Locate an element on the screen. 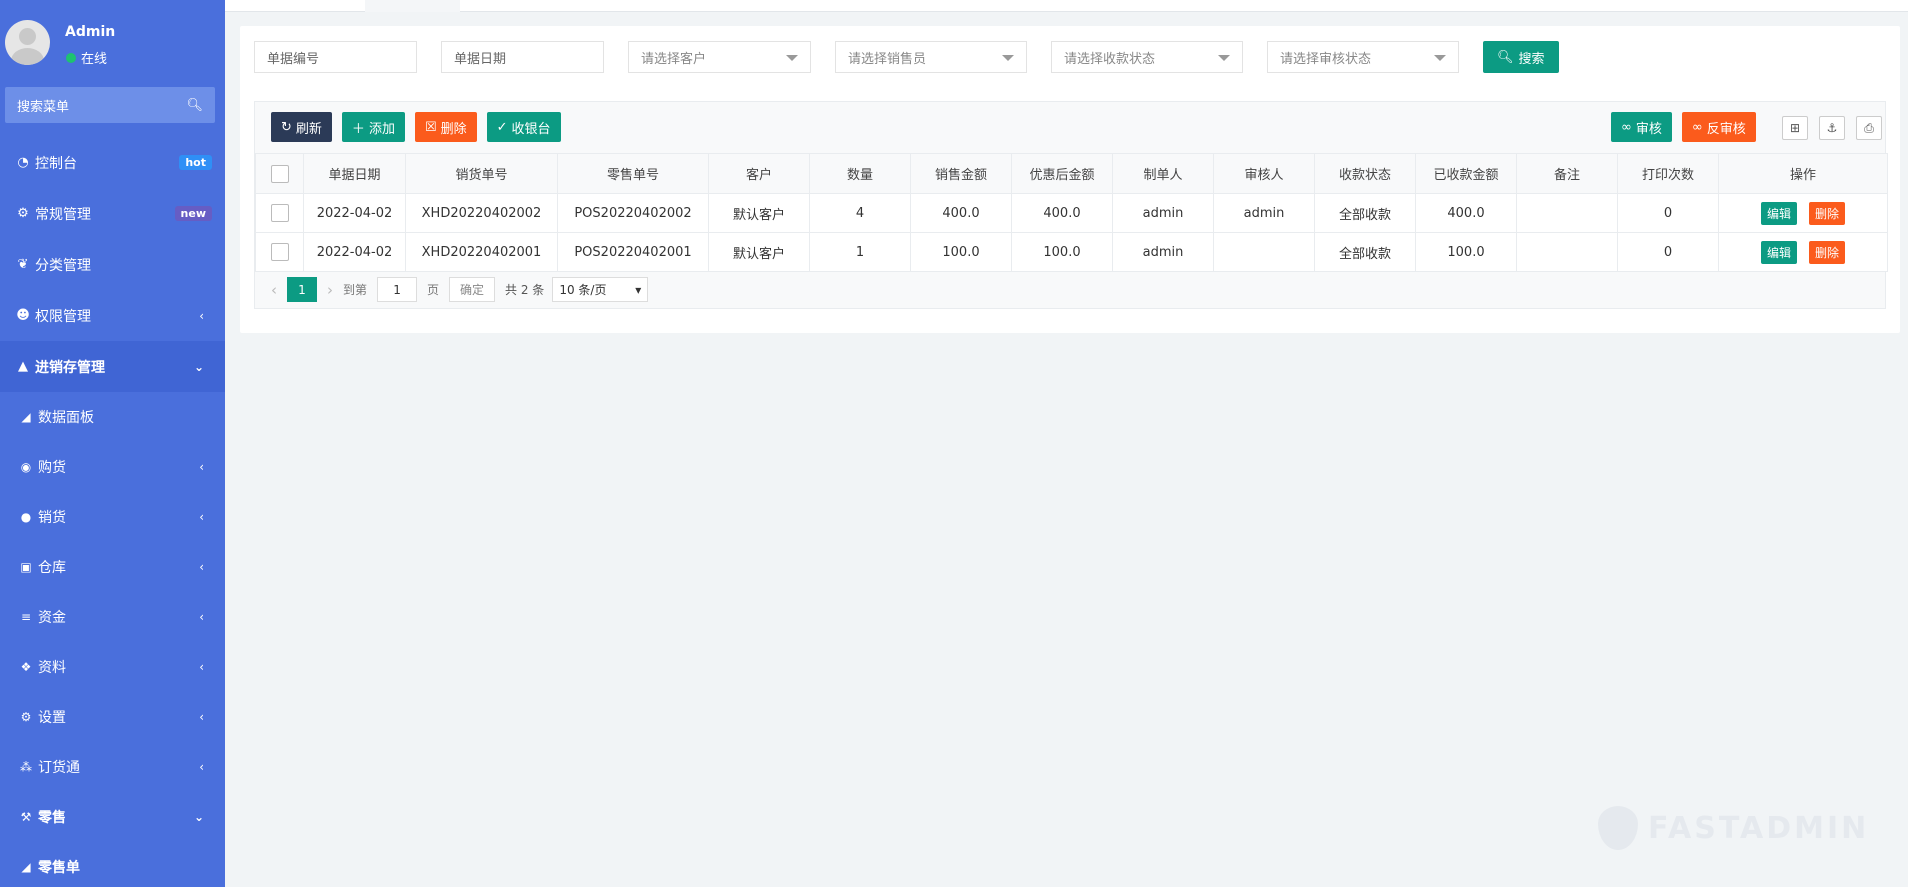 This screenshot has width=1908, height=887. menu-search-input: 搜索菜单 🔍︎ is located at coordinates (110, 105).